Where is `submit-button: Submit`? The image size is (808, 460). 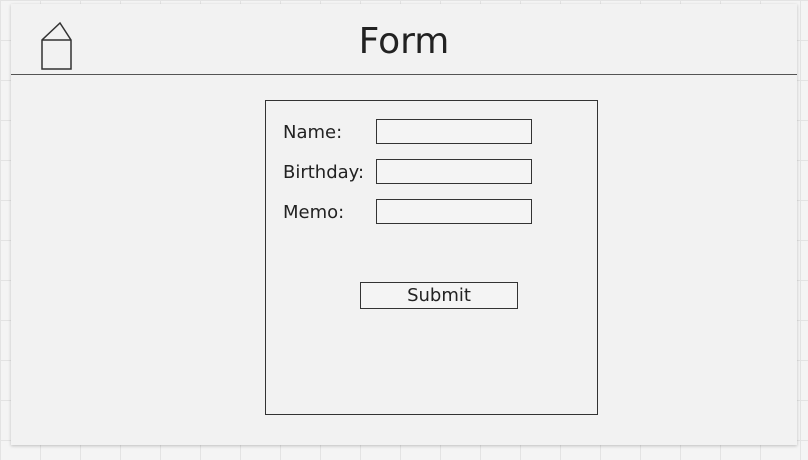 submit-button: Submit is located at coordinates (439, 295).